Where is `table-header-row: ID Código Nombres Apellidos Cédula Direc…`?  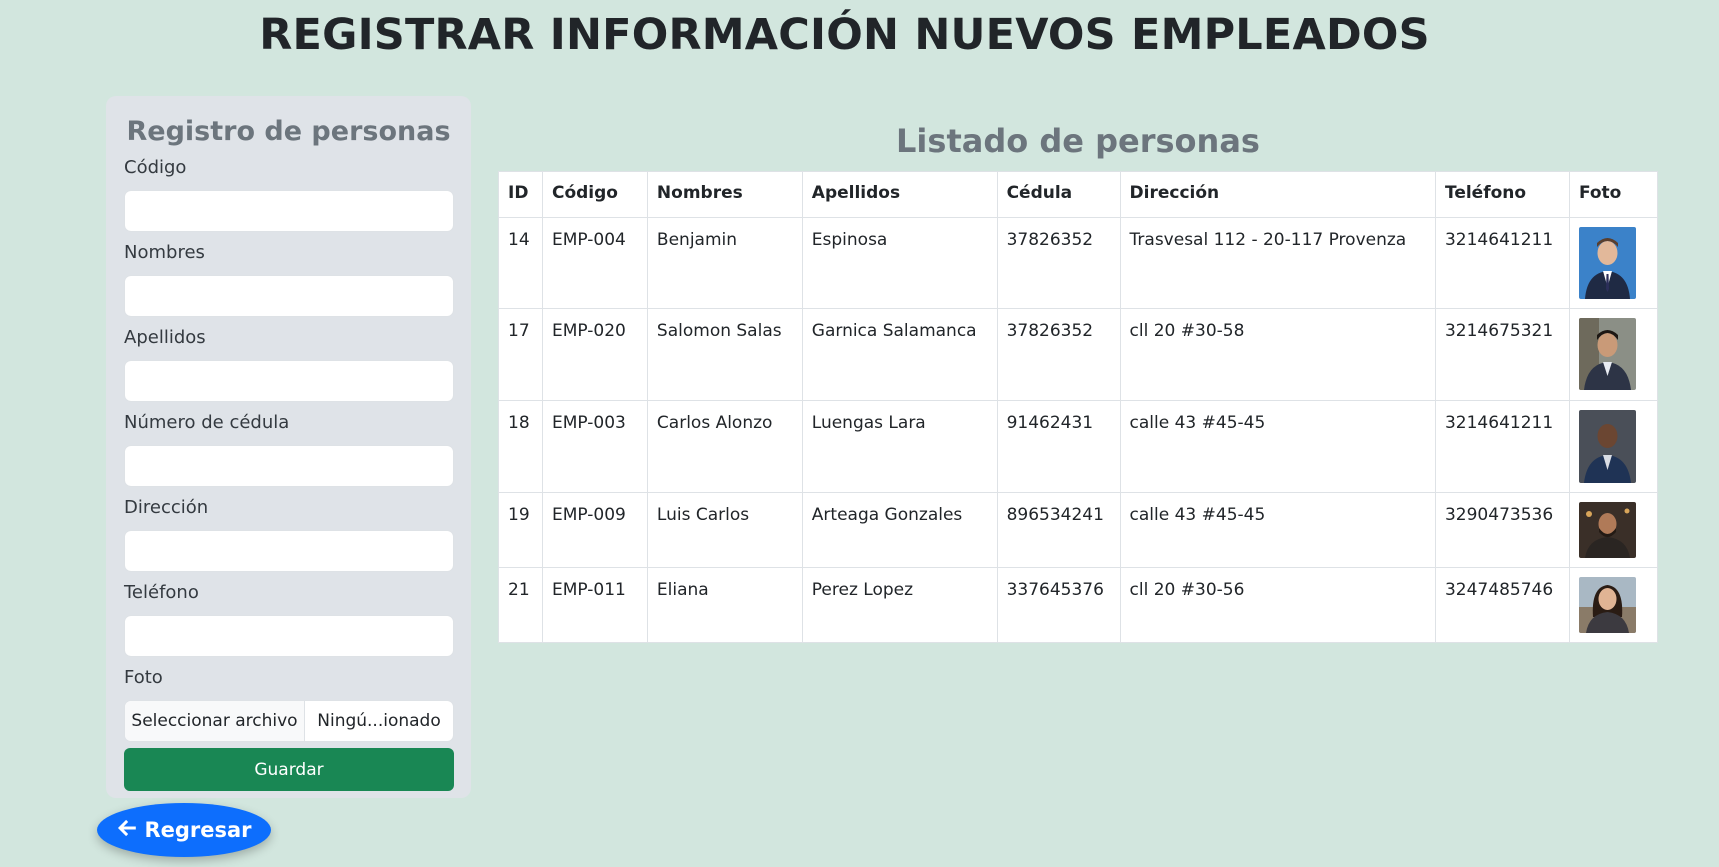
table-header-row: ID Código Nombres Apellidos Cédula Direc… is located at coordinates (1078, 194).